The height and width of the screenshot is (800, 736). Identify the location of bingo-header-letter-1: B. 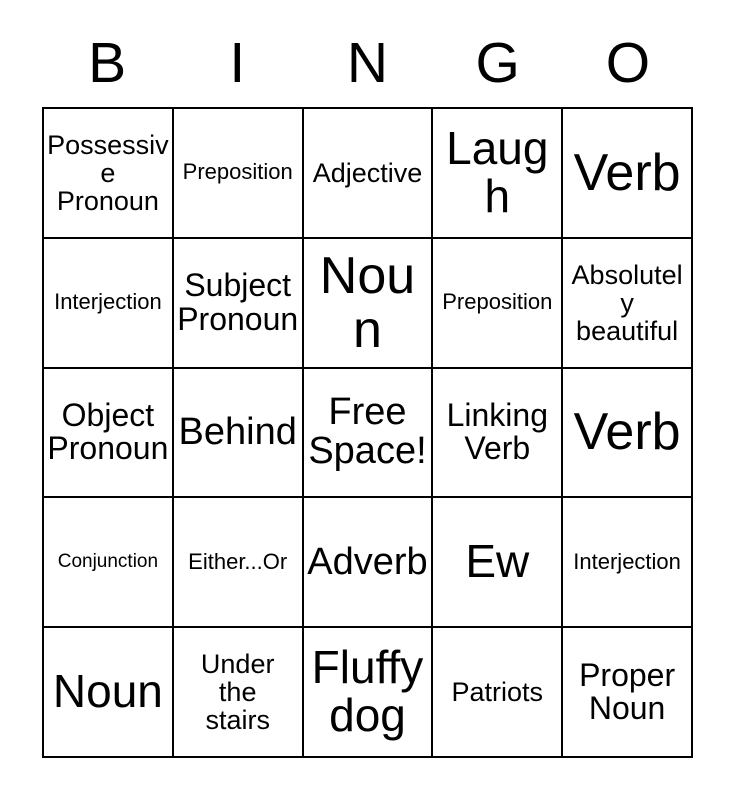
(107, 63).